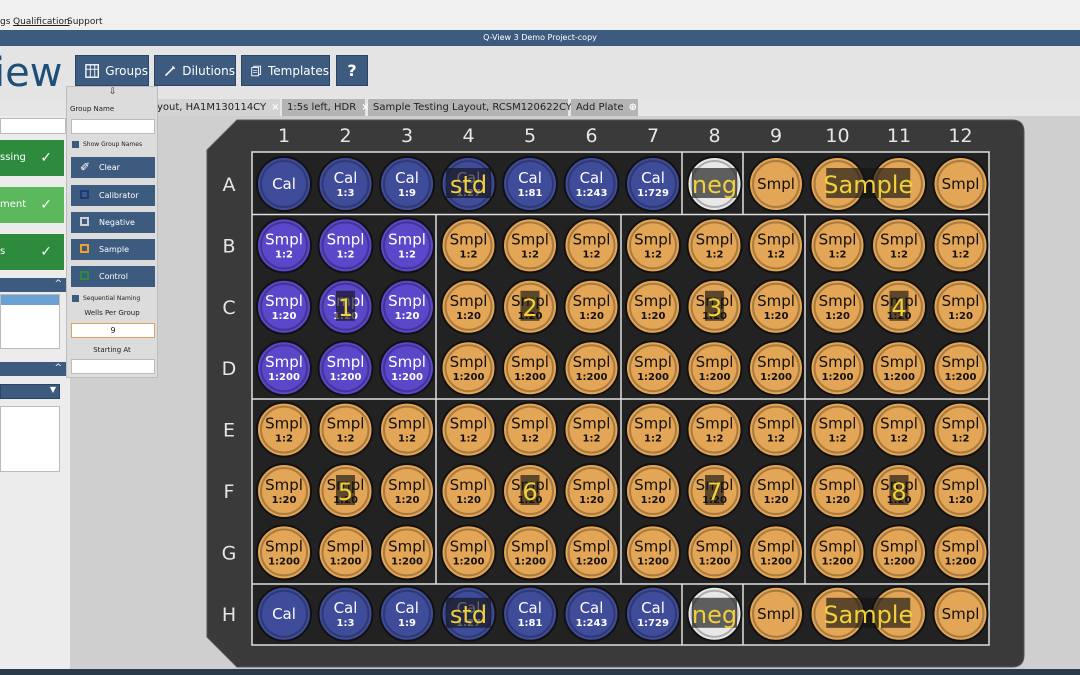  What do you see at coordinates (113, 126) in the screenshot?
I see `group-name-input` at bounding box center [113, 126].